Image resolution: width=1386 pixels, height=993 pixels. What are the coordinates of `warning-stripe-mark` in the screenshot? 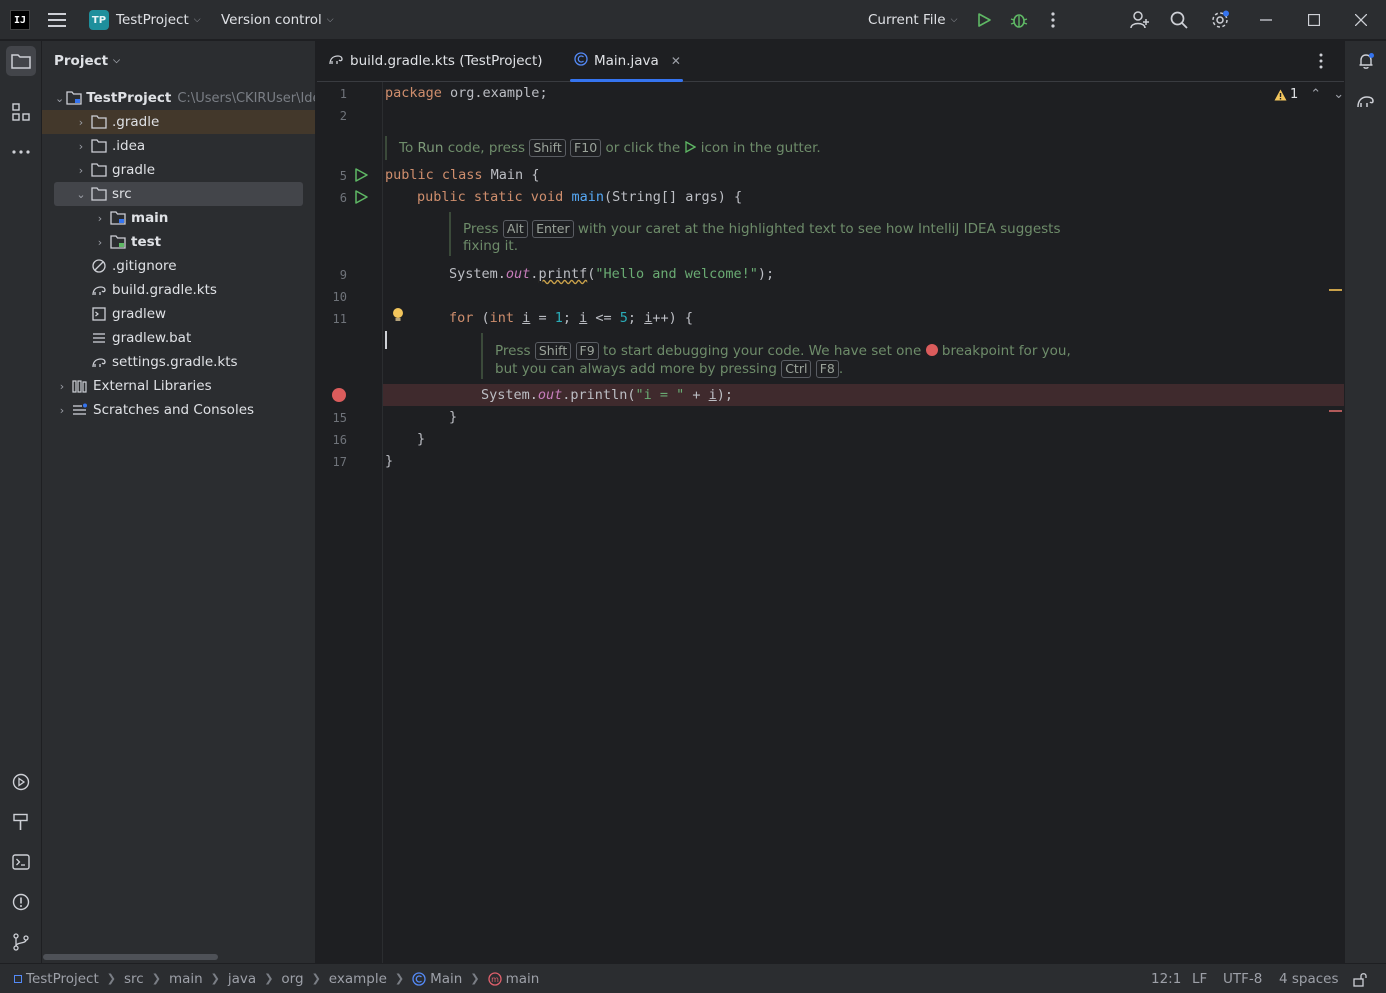 It's located at (1335, 290).